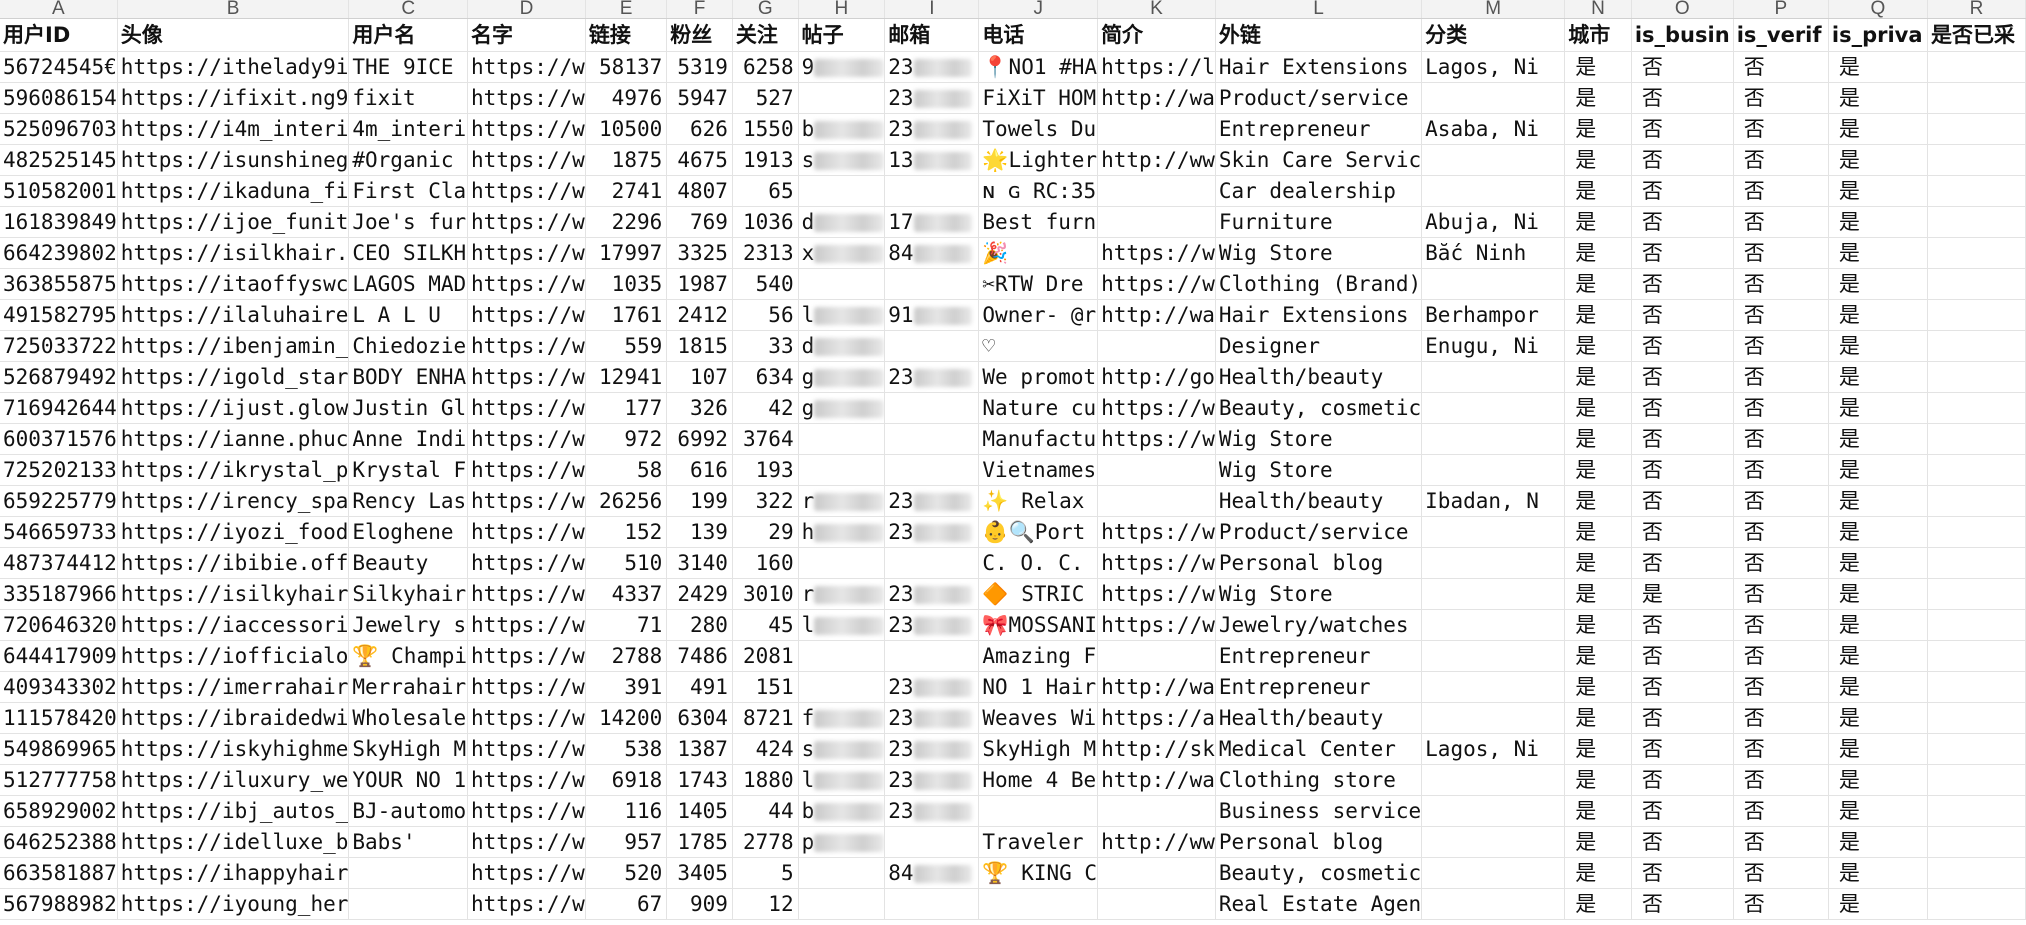 The image size is (2026, 925). Describe the element at coordinates (765, 811) in the screenshot. I see `table-cell: 44` at that location.